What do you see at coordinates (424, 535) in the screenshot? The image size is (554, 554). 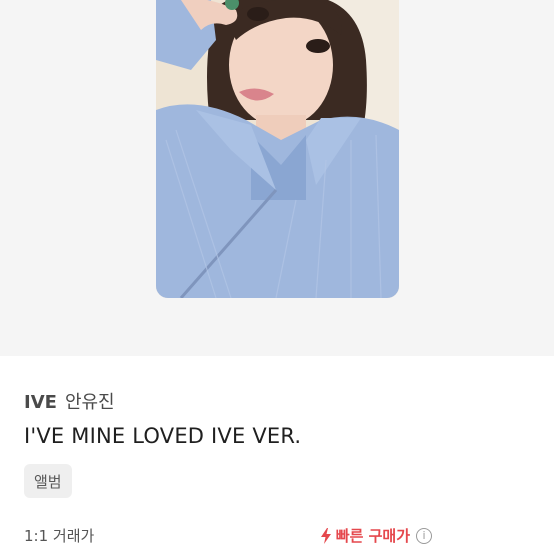 I see `info-icon: i` at bounding box center [424, 535].